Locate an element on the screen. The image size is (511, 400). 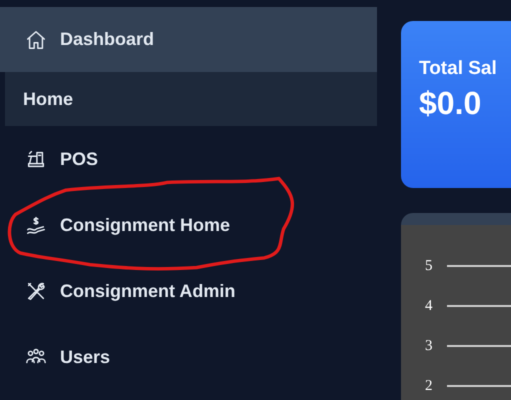
axis-label: 4 is located at coordinates (428, 306).